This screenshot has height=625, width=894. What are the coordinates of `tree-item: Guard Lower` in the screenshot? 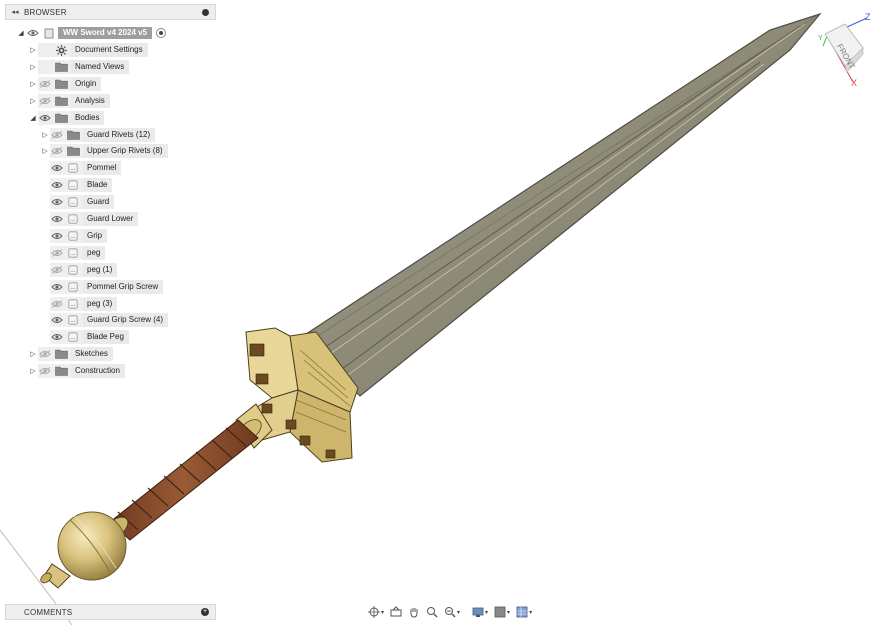 It's located at (89, 219).